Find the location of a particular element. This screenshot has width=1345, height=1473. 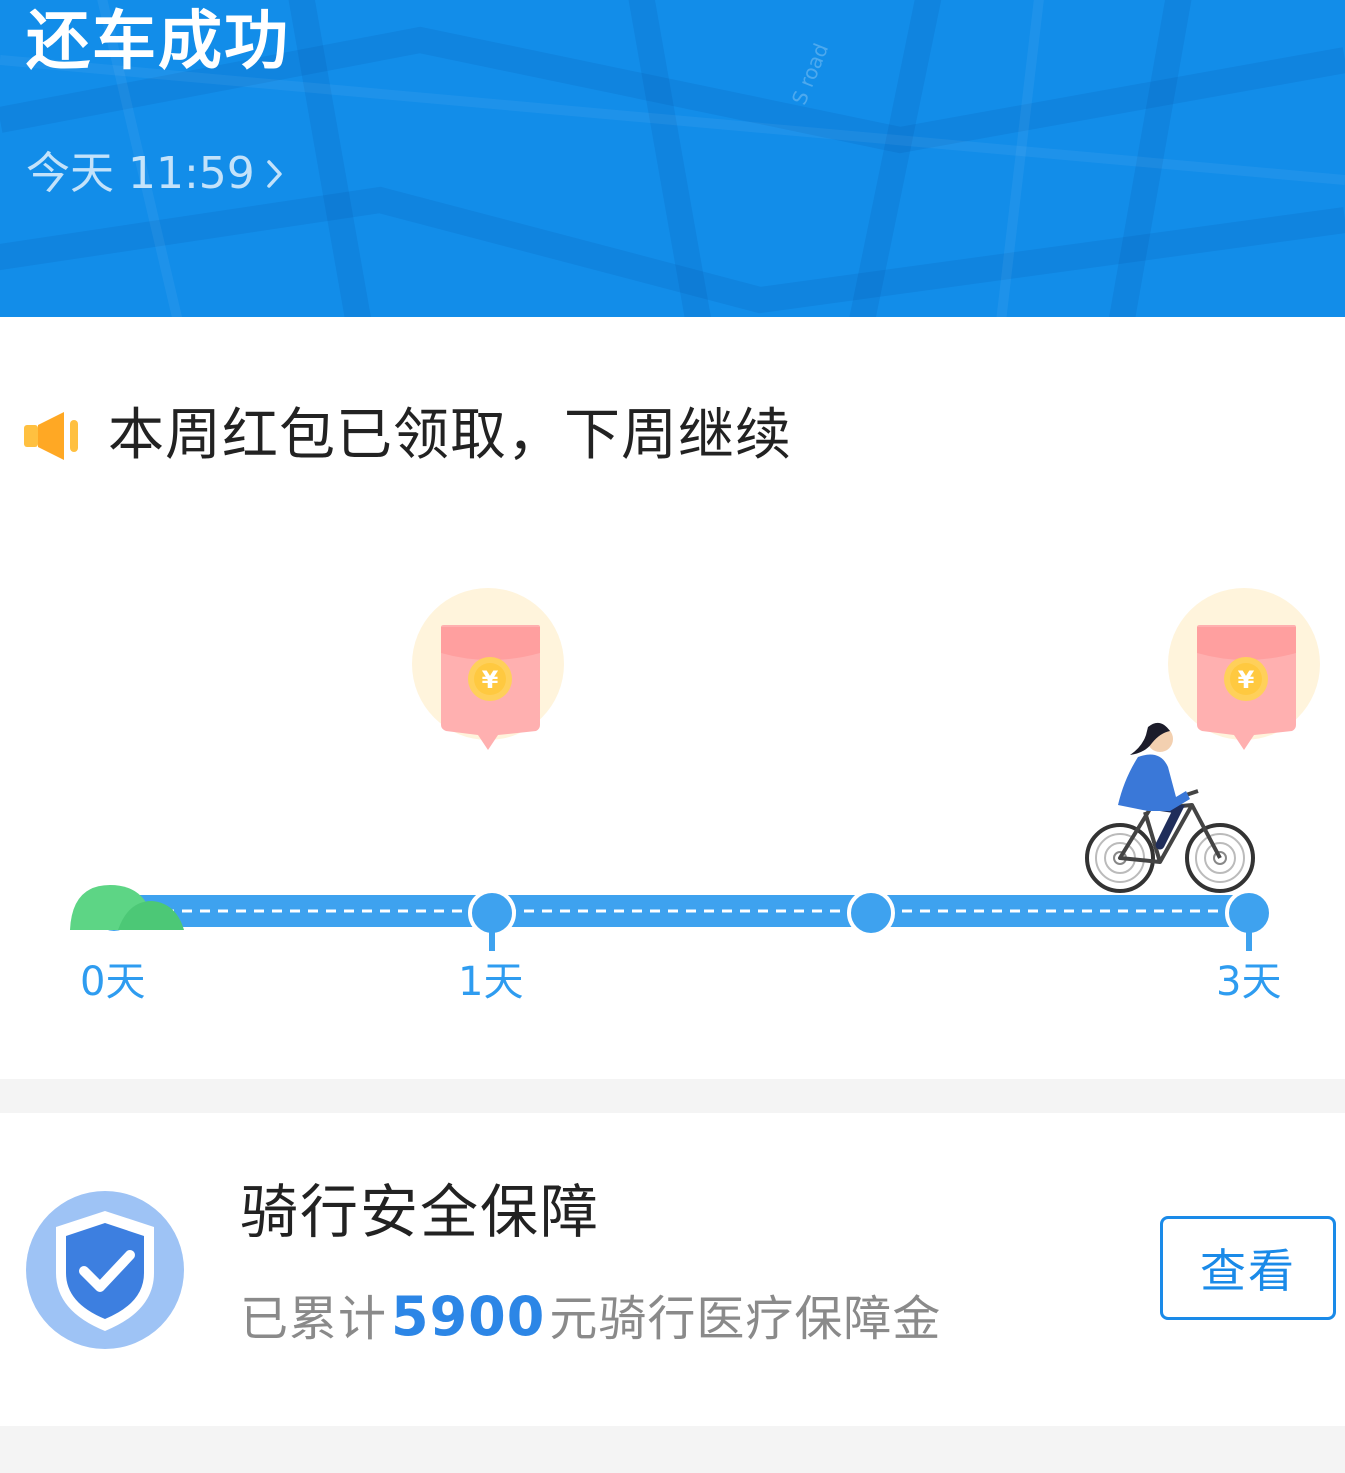

view-insurance-button: 查看 is located at coordinates (1248, 1268).